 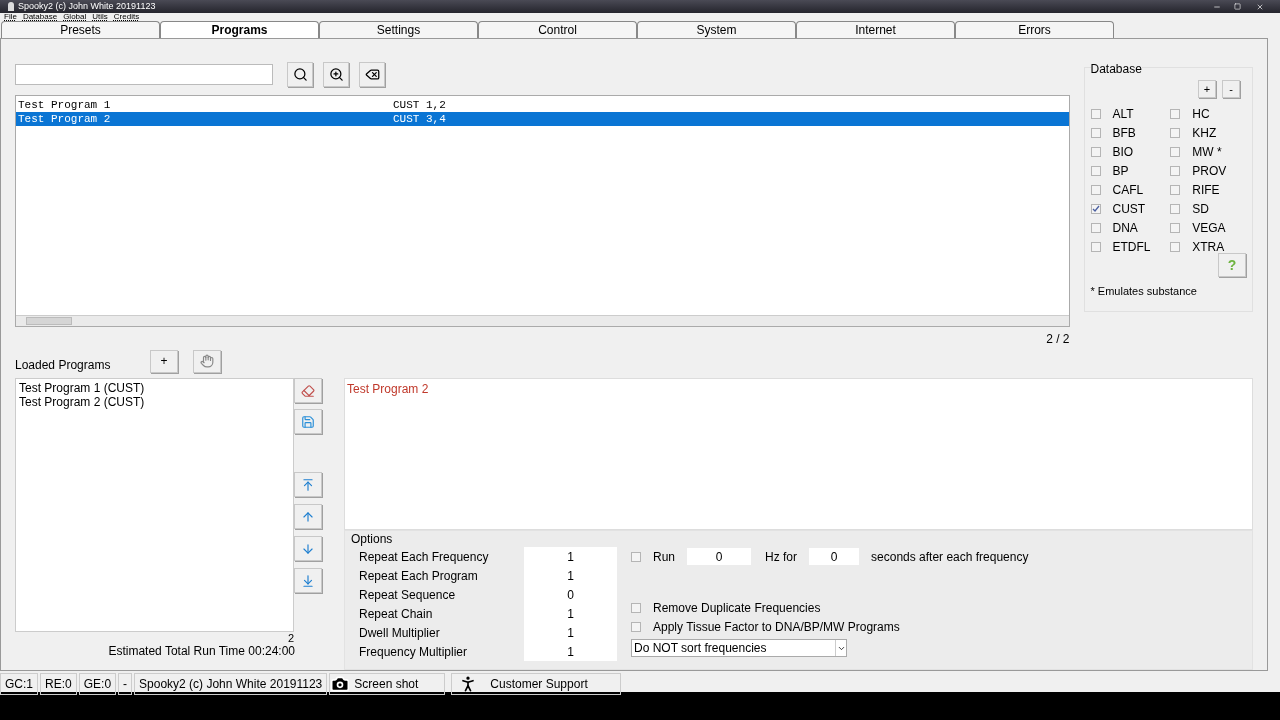 What do you see at coordinates (542, 119) in the screenshot?
I see `program-row: Test Program 2 CUST 3,4` at bounding box center [542, 119].